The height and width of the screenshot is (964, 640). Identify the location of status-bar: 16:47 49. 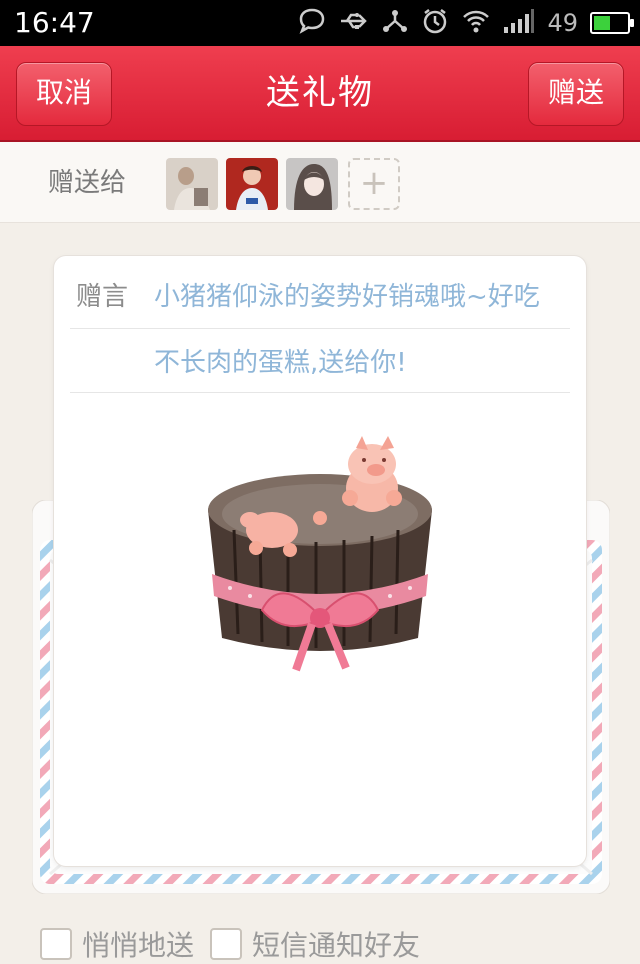
(320, 23).